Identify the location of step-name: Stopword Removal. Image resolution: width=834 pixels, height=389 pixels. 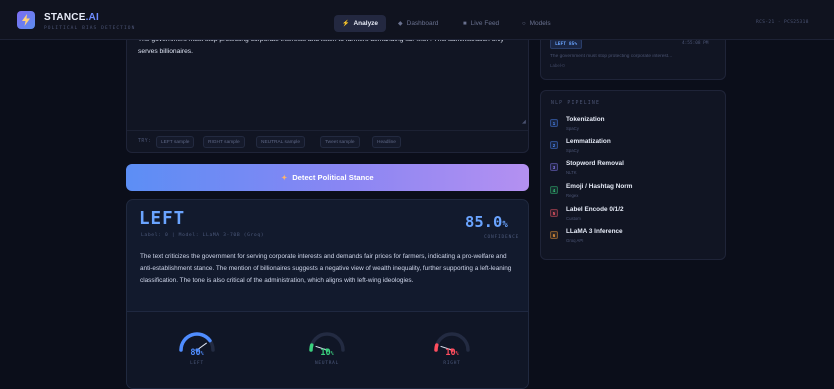
(595, 163).